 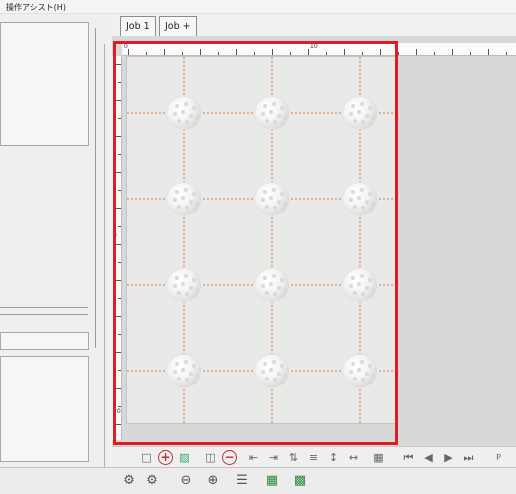 I want to click on text-align-icon: ≡, so click(x=313, y=457).